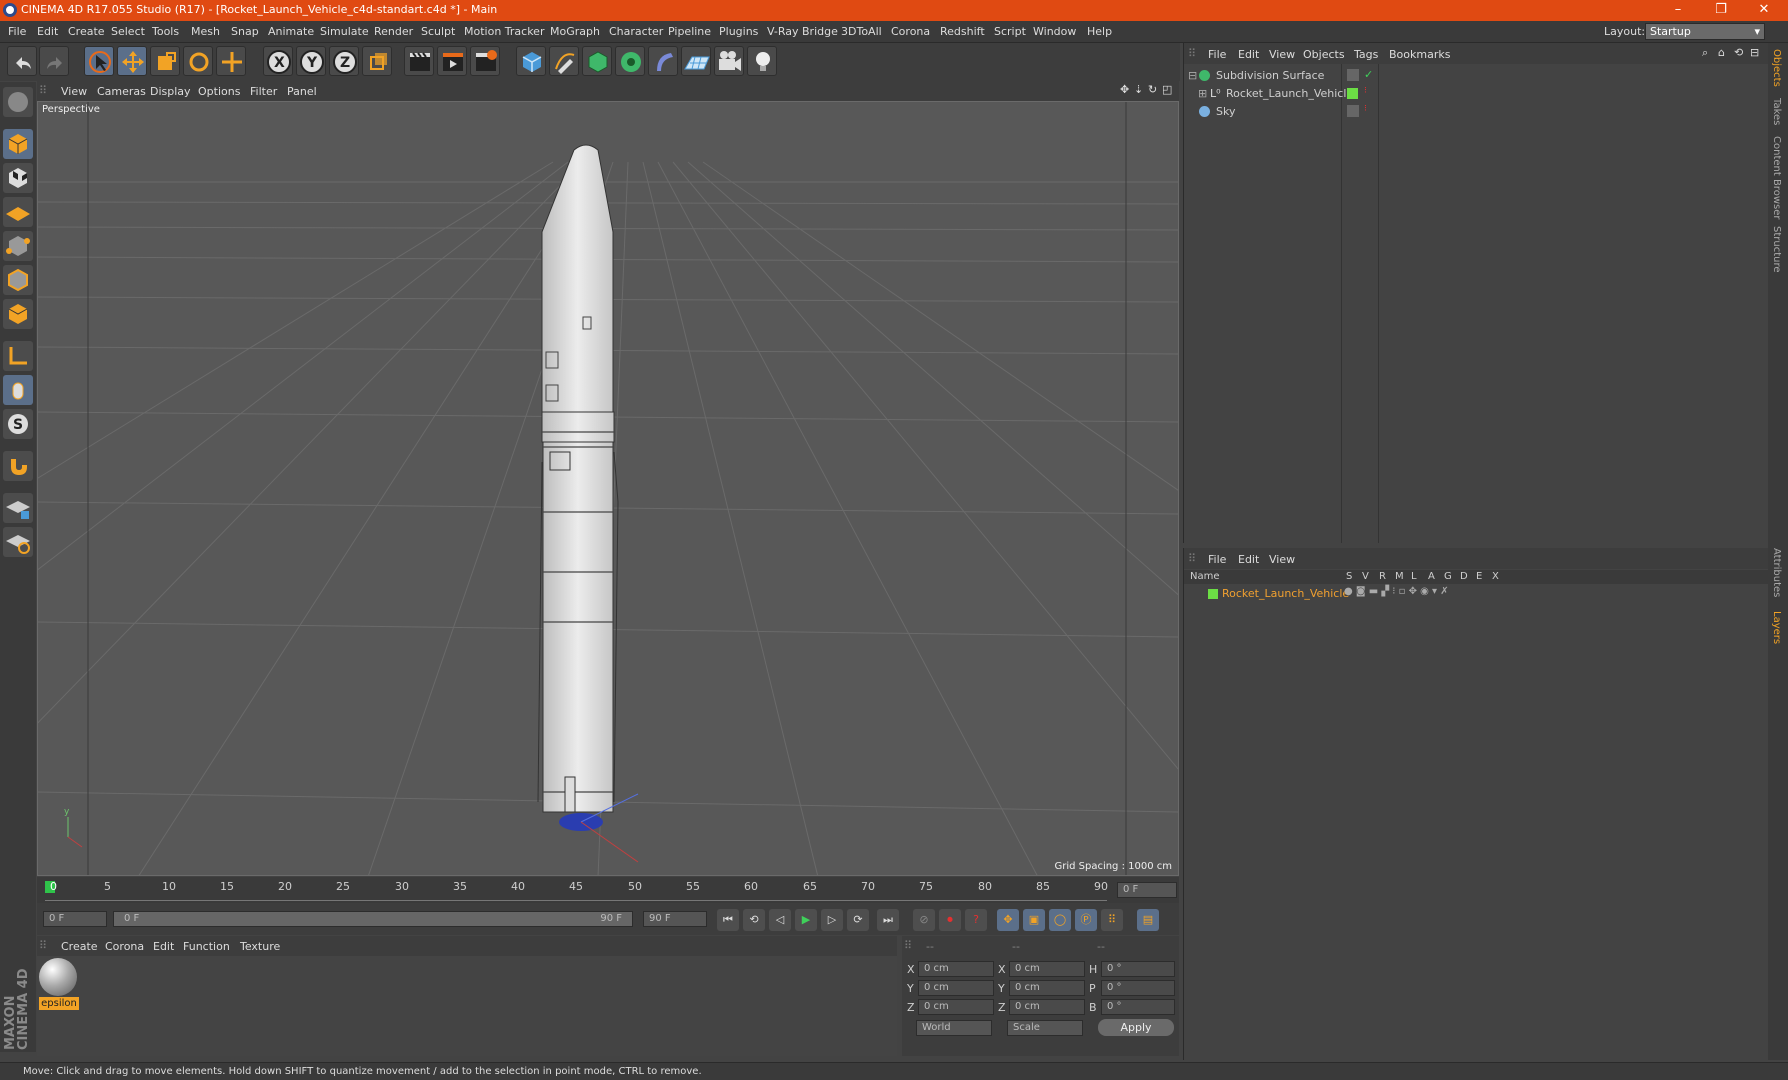  I want to click on rotation-p-field: 0 °, so click(1138, 988).